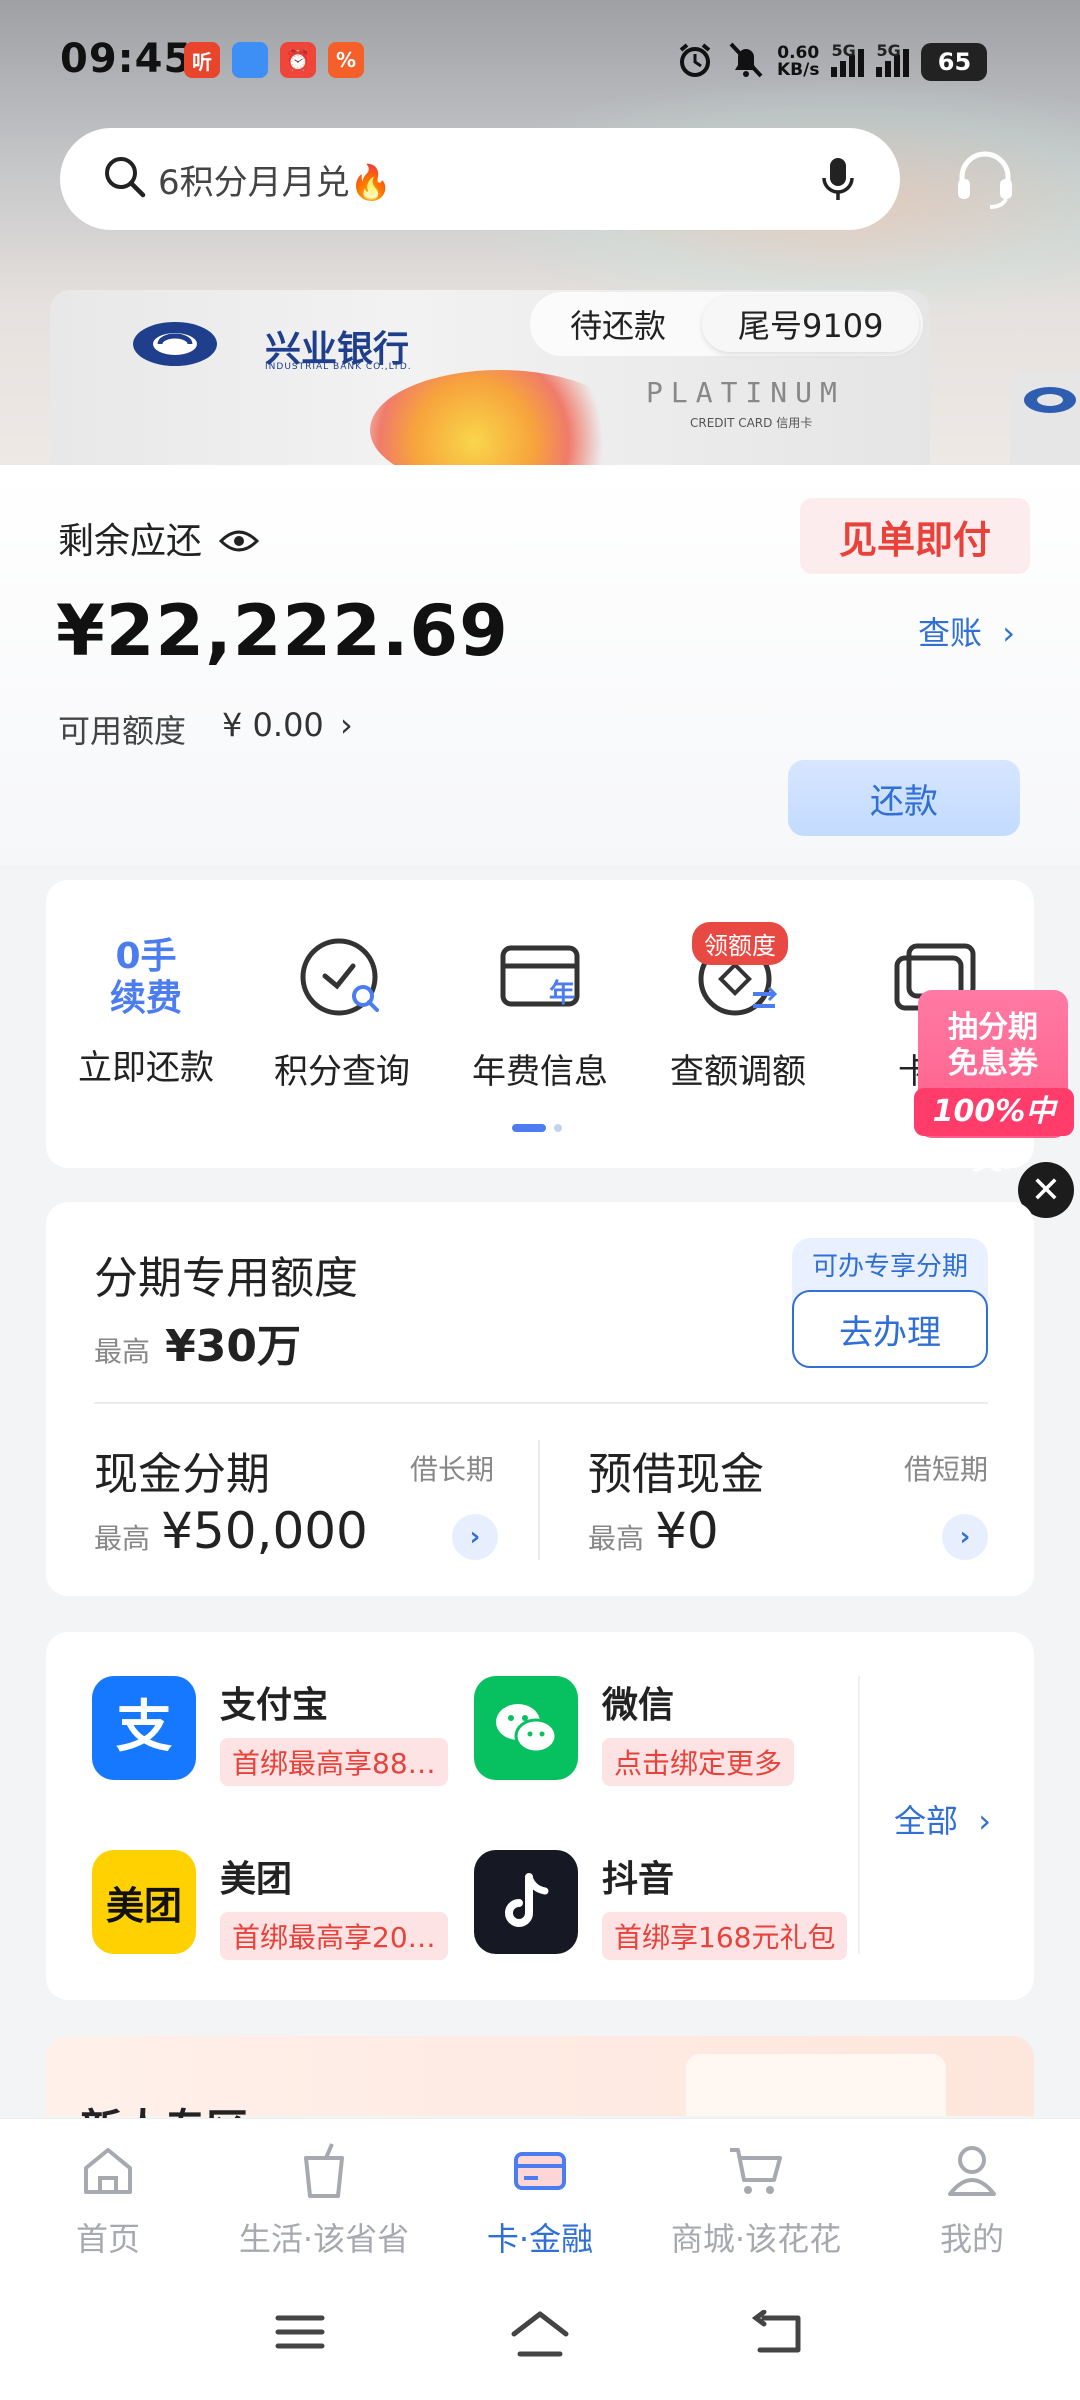  I want to click on nav-home: 首页, so click(109, 2200).